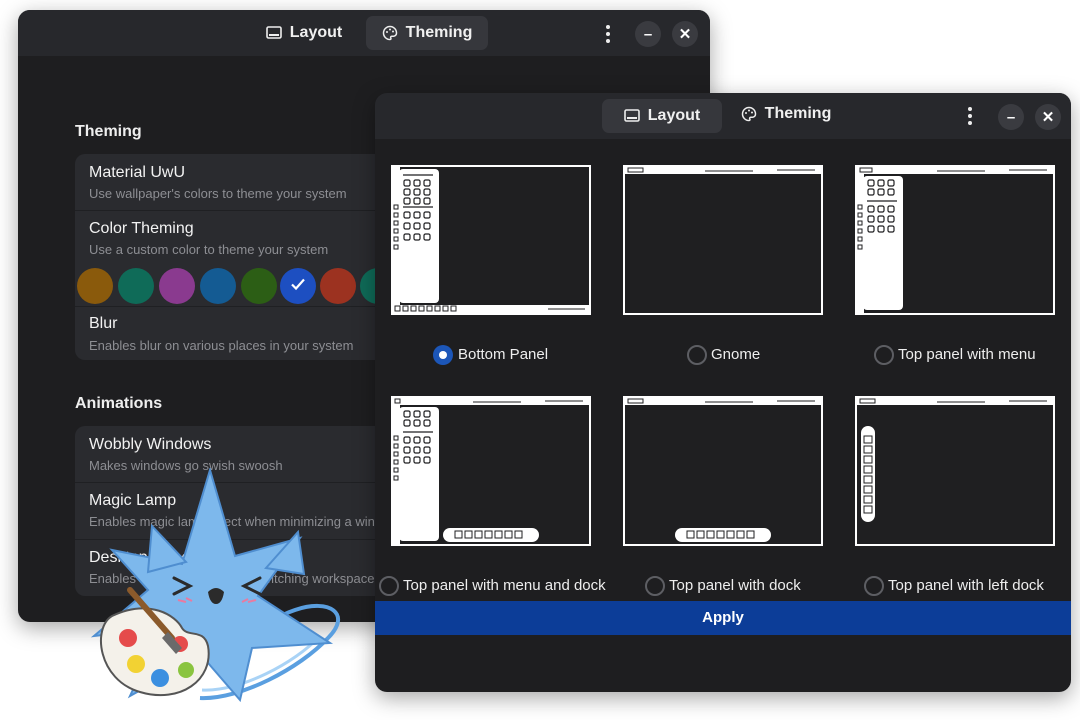 The width and height of the screenshot is (1080, 720). What do you see at coordinates (150, 444) in the screenshot?
I see `row-title: Wobbly Windows` at bounding box center [150, 444].